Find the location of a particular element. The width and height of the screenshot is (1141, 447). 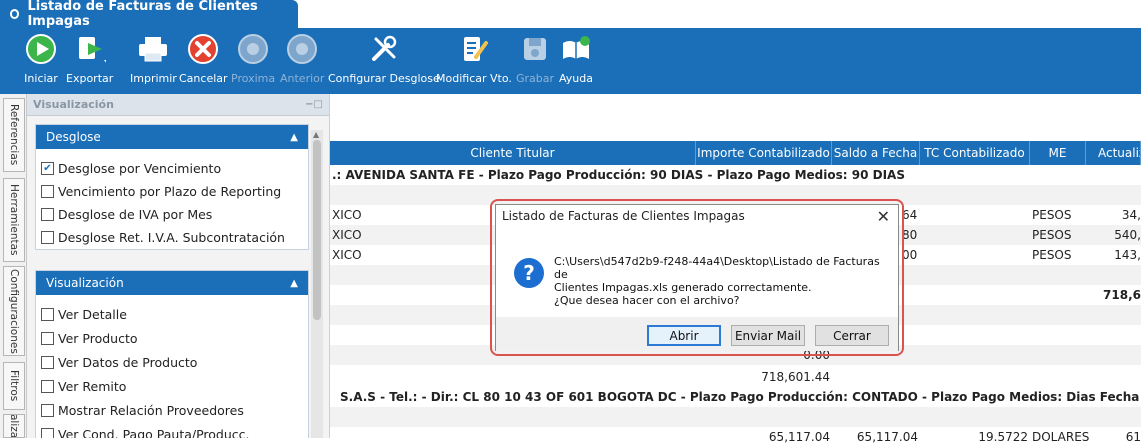

iniciar-button: Iniciar is located at coordinates (41, 62).